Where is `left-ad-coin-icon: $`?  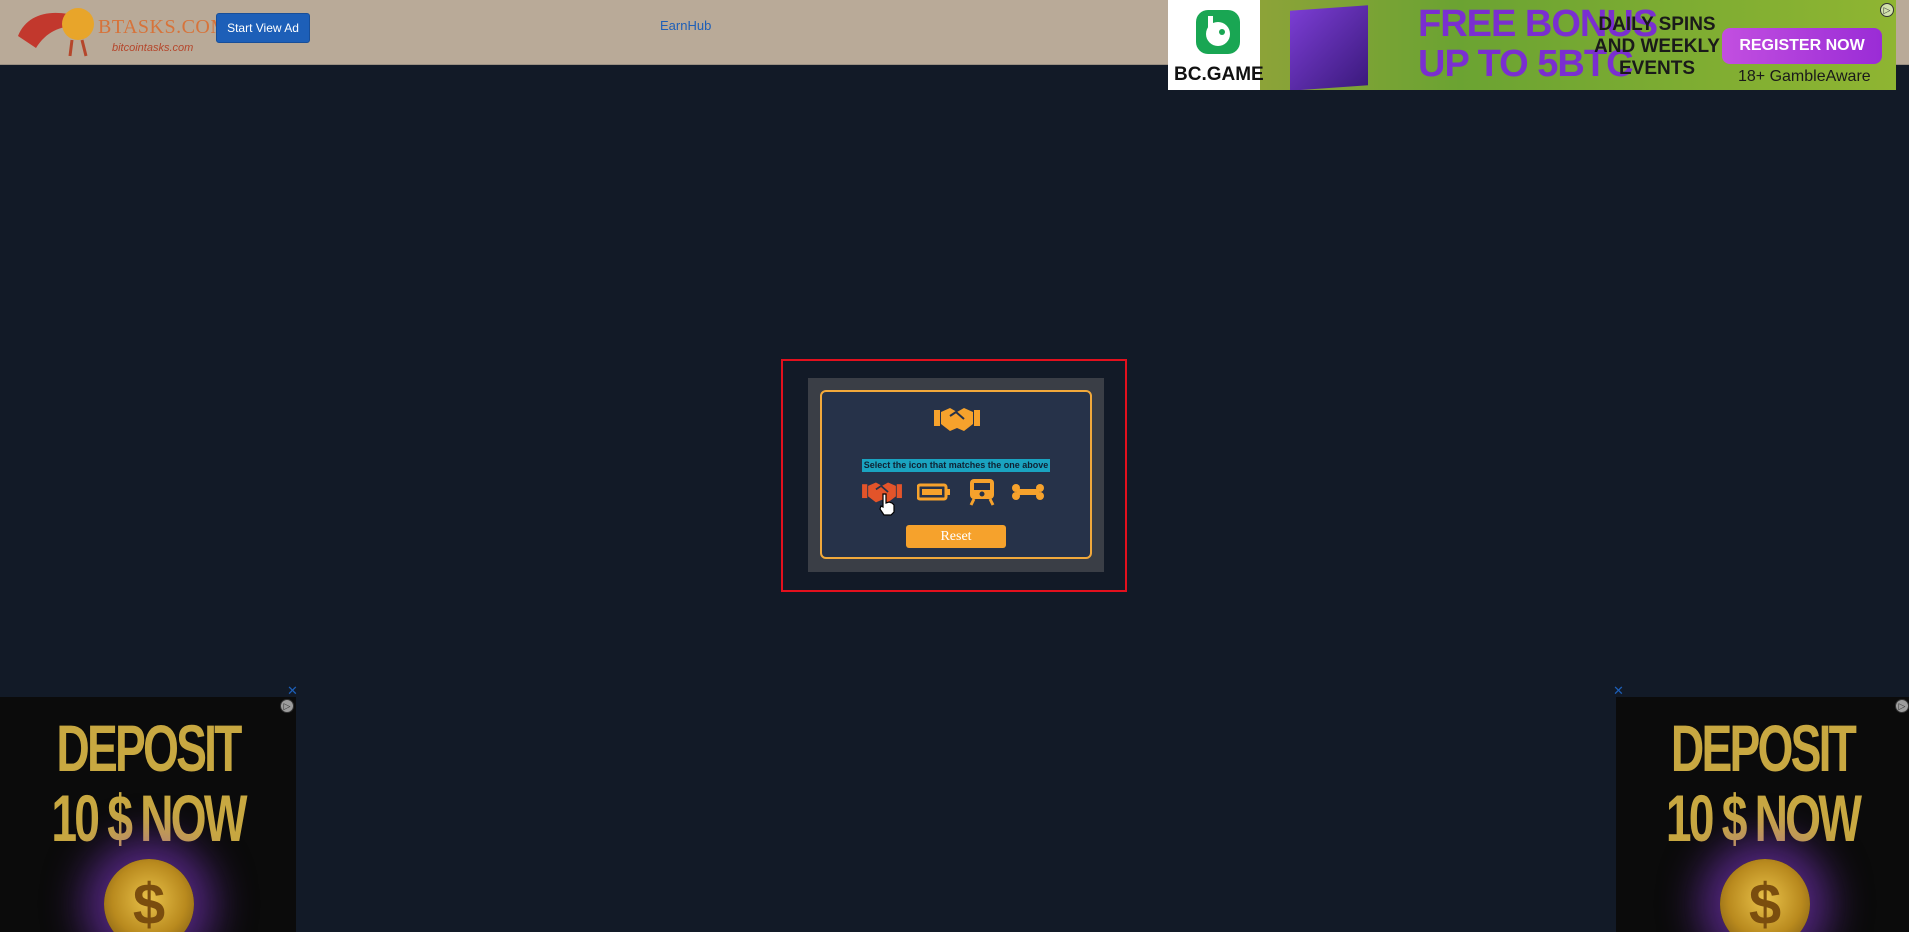 left-ad-coin-icon: $ is located at coordinates (149, 895).